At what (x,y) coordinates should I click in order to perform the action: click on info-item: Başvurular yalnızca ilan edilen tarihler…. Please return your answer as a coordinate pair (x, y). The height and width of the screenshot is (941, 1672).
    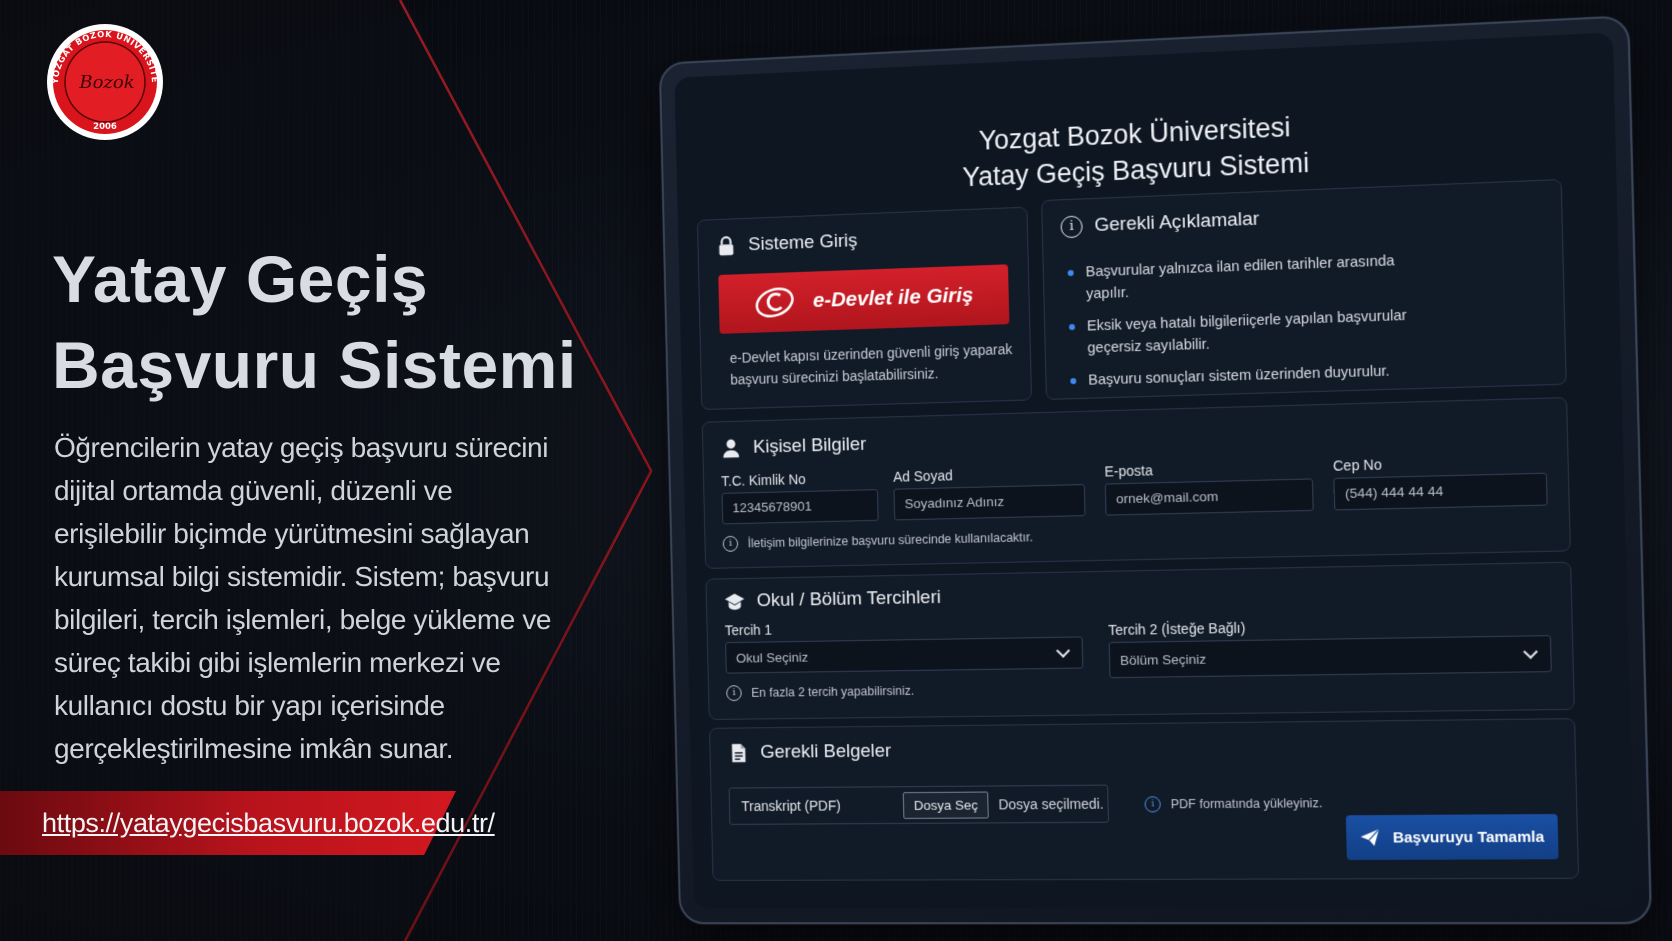
    Looking at the image, I should click on (1253, 277).